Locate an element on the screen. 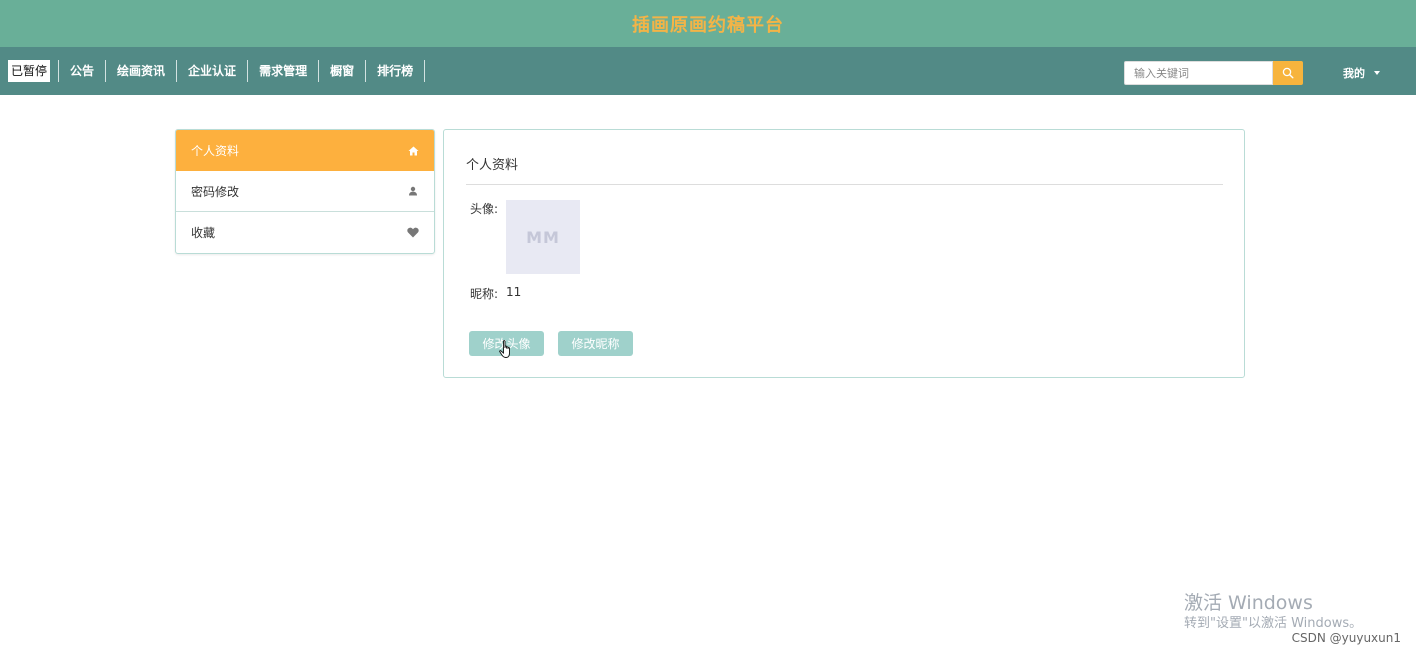 The image size is (1416, 656). my-account-label: 我的 is located at coordinates (1354, 73).